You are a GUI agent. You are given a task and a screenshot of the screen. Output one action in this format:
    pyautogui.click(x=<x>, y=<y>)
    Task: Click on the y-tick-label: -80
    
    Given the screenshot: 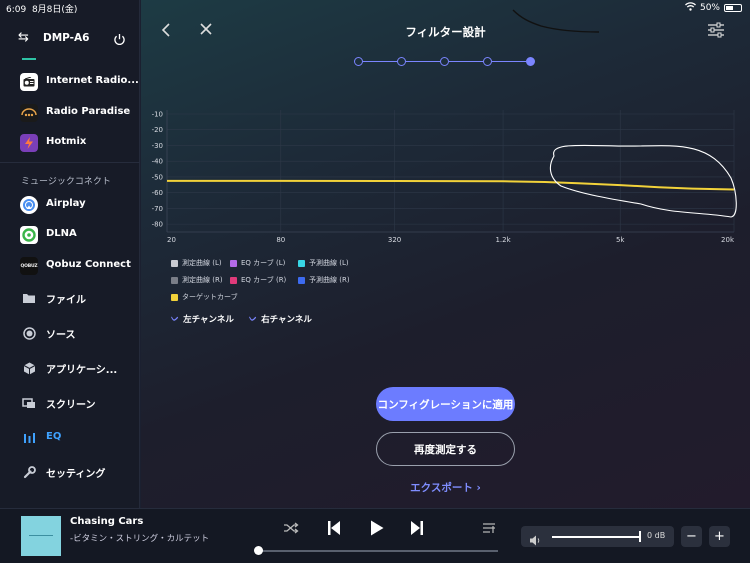 What is the action you would take?
    pyautogui.click(x=157, y=225)
    